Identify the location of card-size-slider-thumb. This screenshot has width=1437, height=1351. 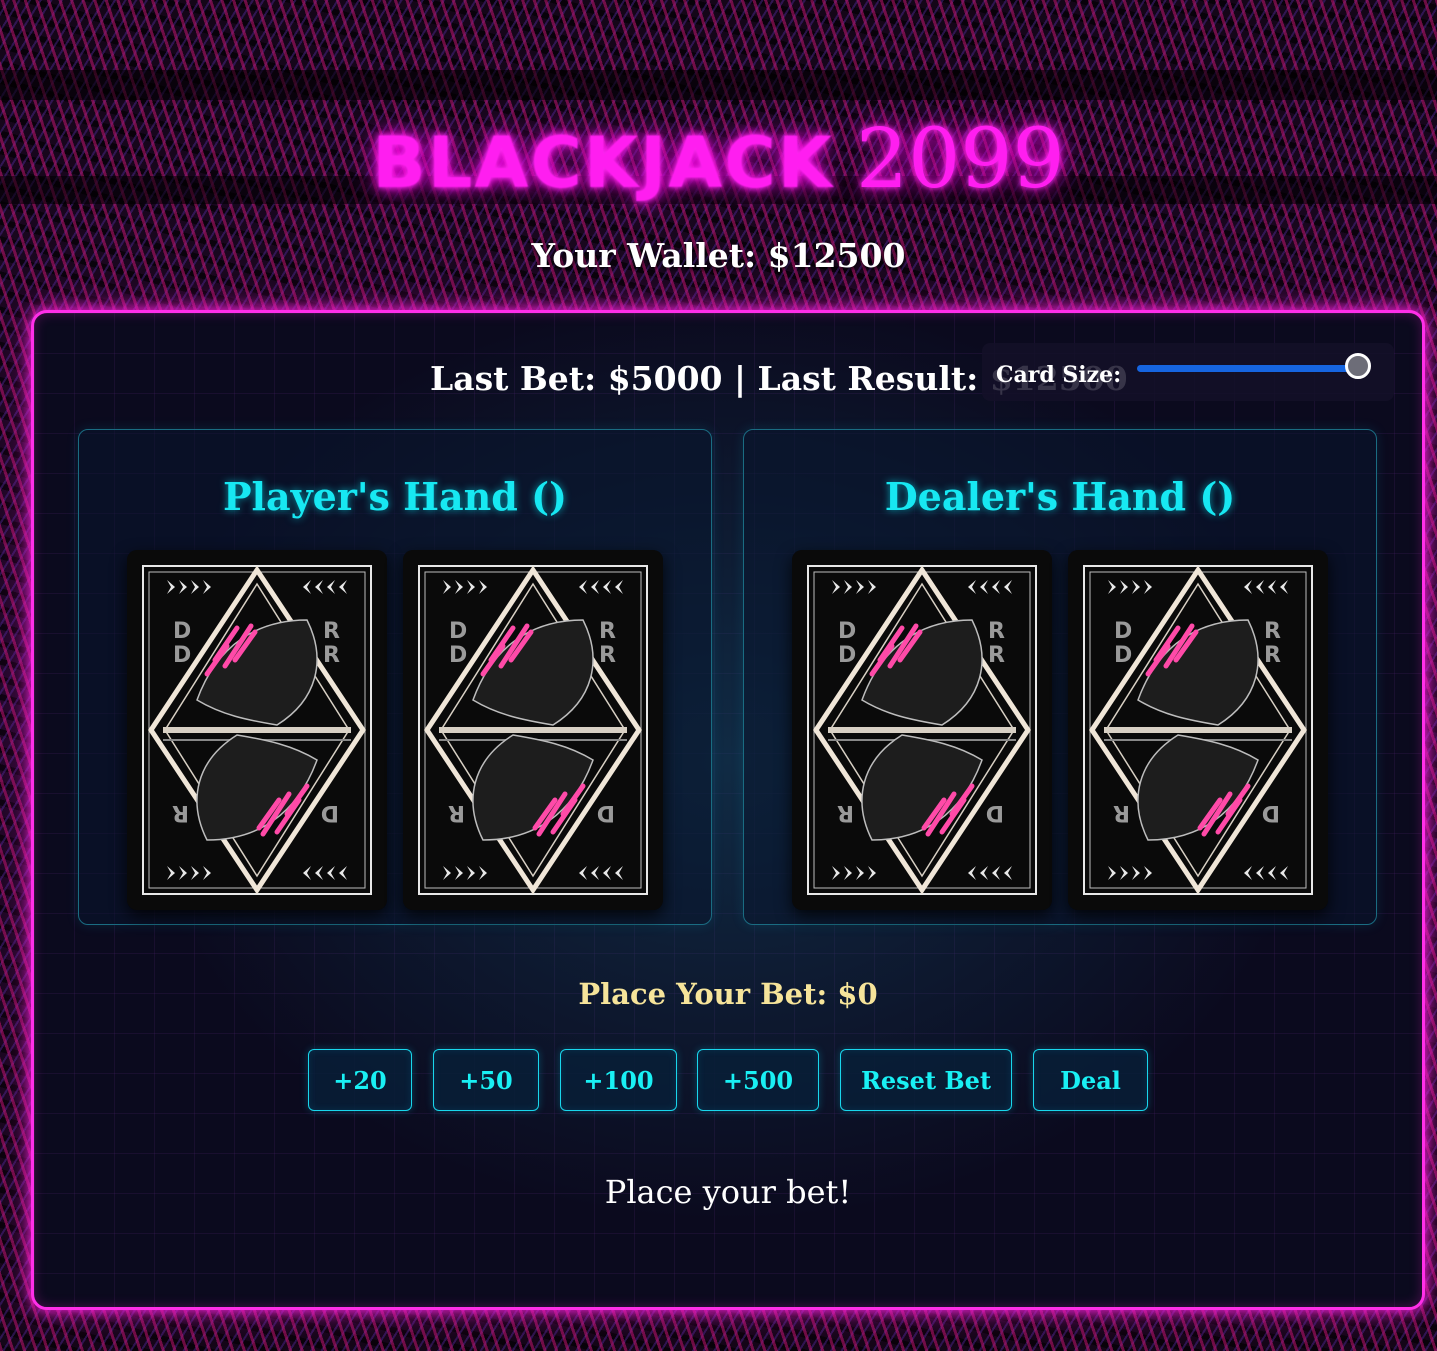
(1358, 366).